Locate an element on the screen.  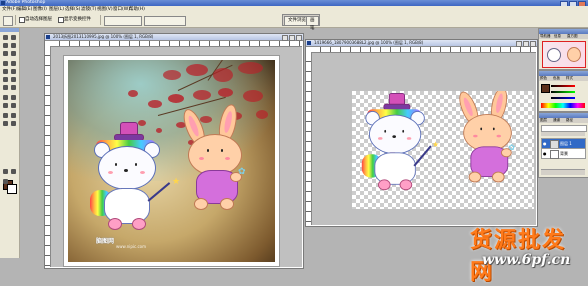
bear-character is located at coordinates (128, 177).